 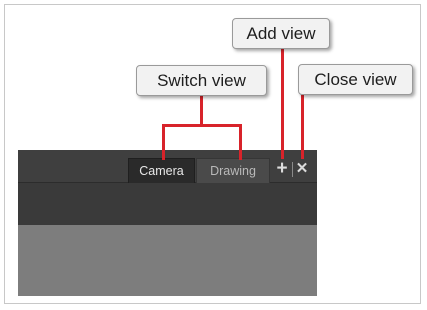 What do you see at coordinates (202, 125) in the screenshot?
I see `switch-view-leader-bar` at bounding box center [202, 125].